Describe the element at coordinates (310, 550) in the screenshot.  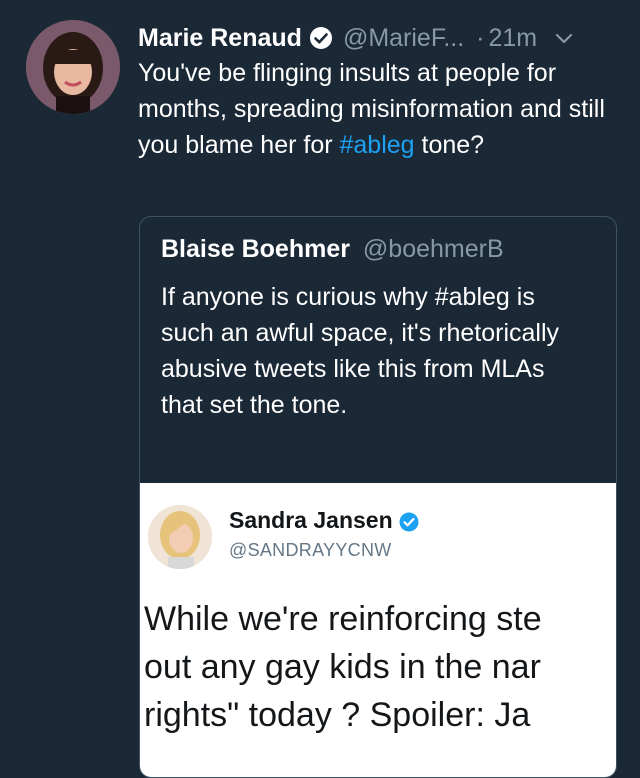
I see `embedded-author-handle: @SANDRAYYCNW` at that location.